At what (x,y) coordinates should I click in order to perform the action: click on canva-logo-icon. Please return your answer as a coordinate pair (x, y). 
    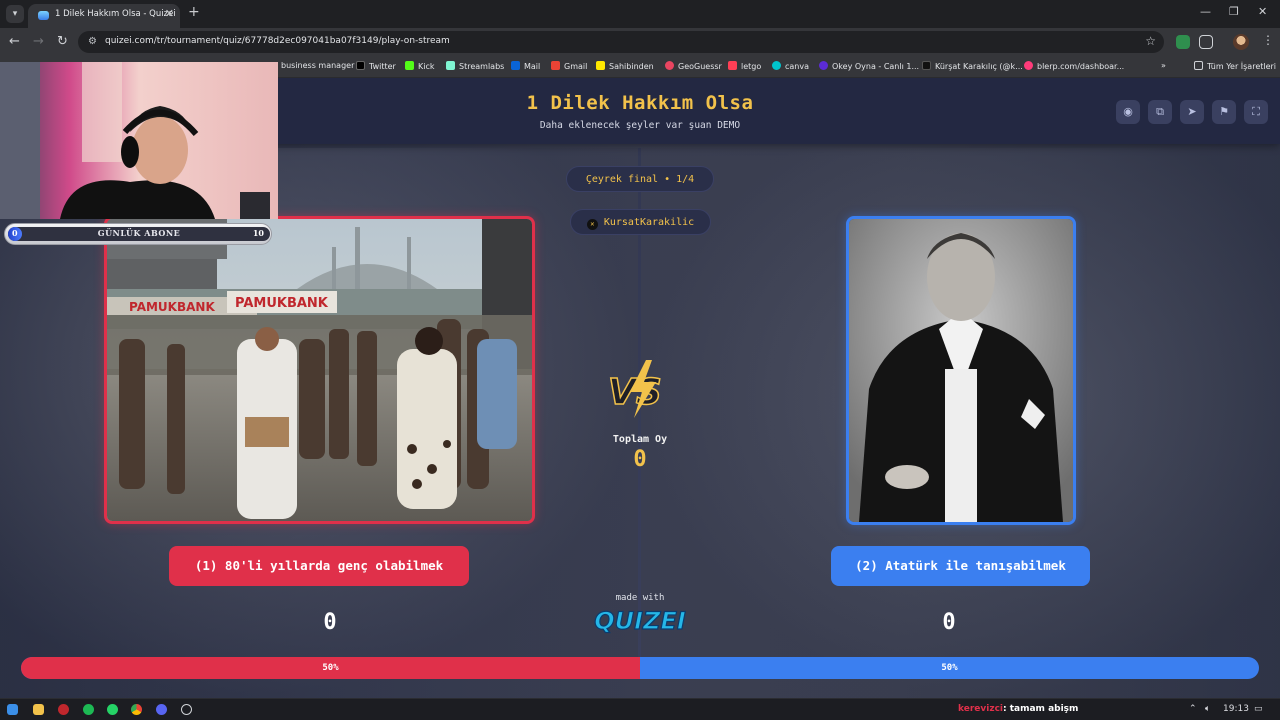
    Looking at the image, I should click on (776, 65).